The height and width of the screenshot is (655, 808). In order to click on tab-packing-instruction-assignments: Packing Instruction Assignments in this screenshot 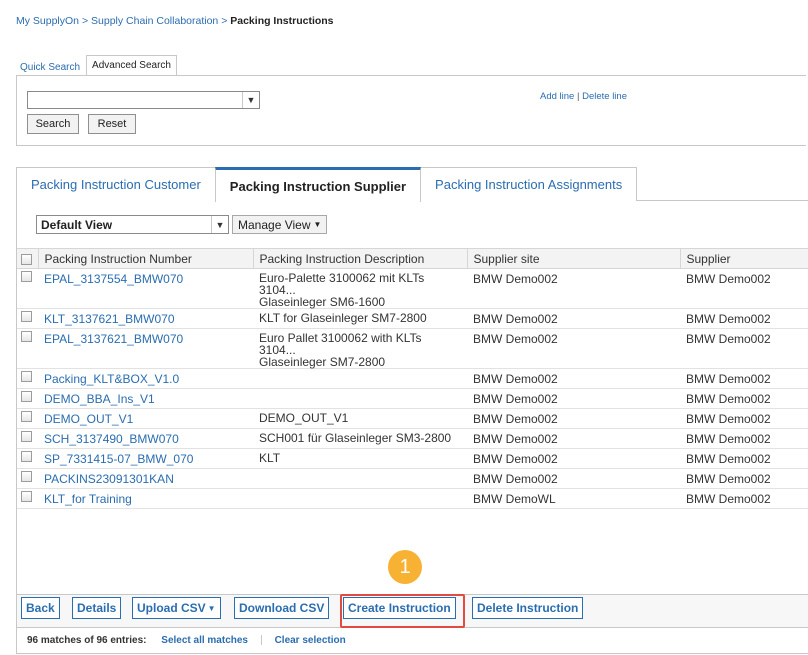, I will do `click(529, 184)`.